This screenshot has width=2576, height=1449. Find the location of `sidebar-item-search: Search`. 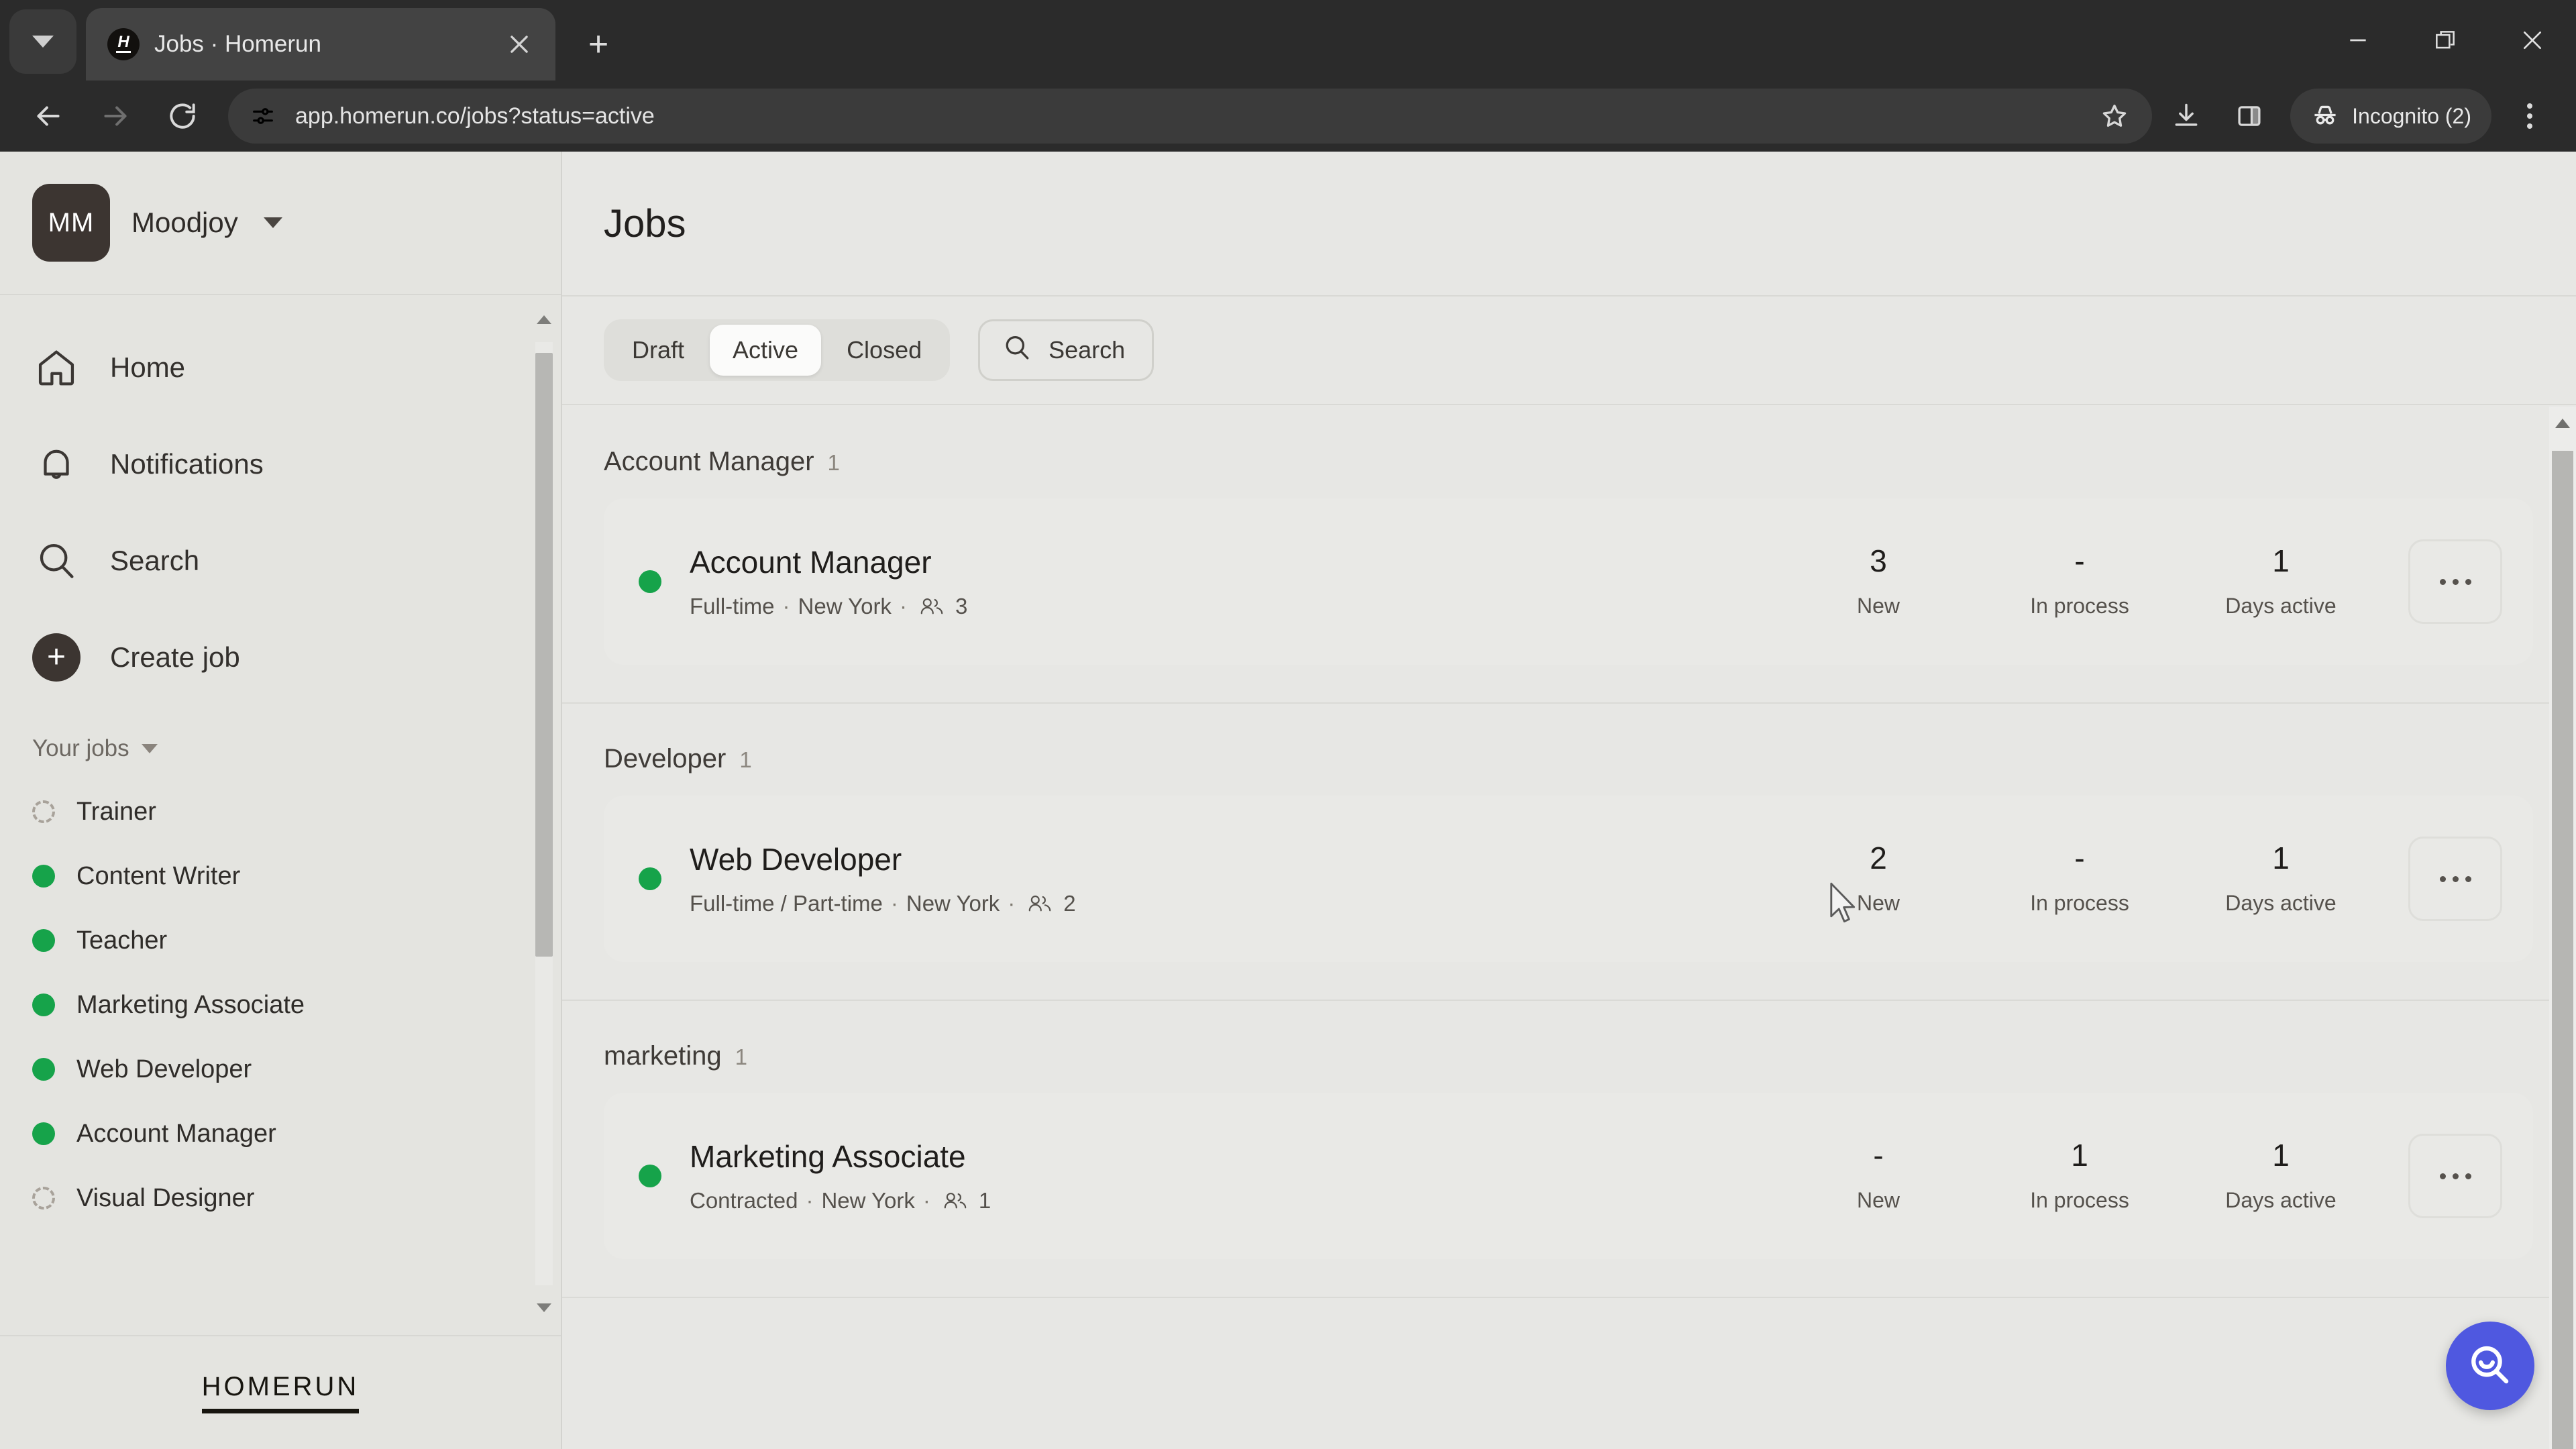

sidebar-item-search: Search is located at coordinates (280, 561).